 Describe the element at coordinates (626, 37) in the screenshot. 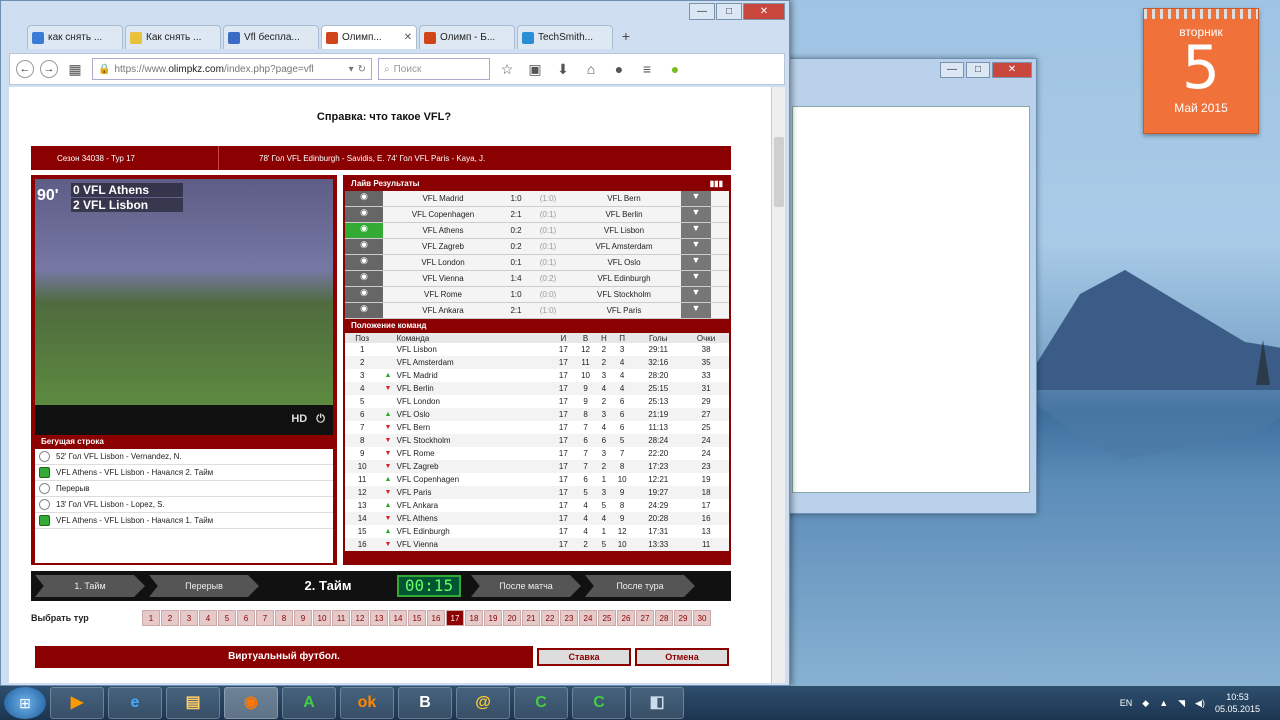

I see `new-tab-button: +` at that location.